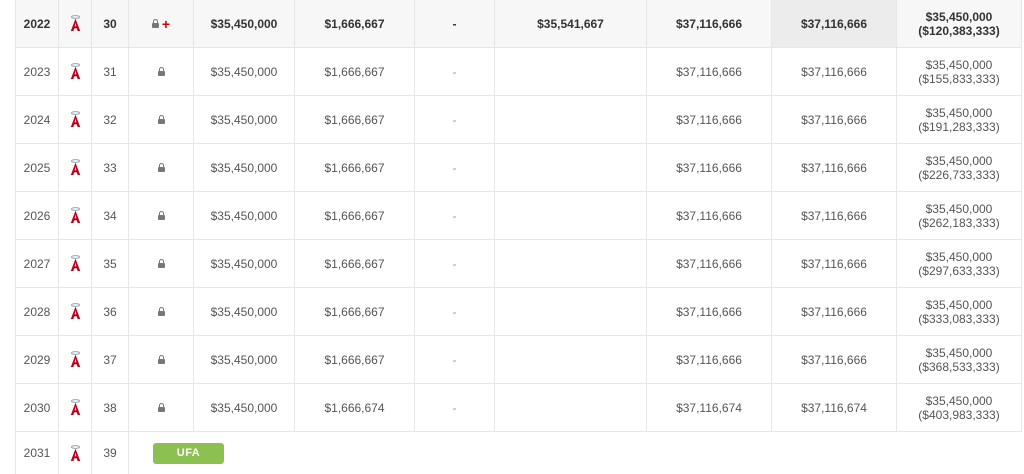 The height and width of the screenshot is (474, 1024). I want to click on age-cell: 34, so click(110, 215).